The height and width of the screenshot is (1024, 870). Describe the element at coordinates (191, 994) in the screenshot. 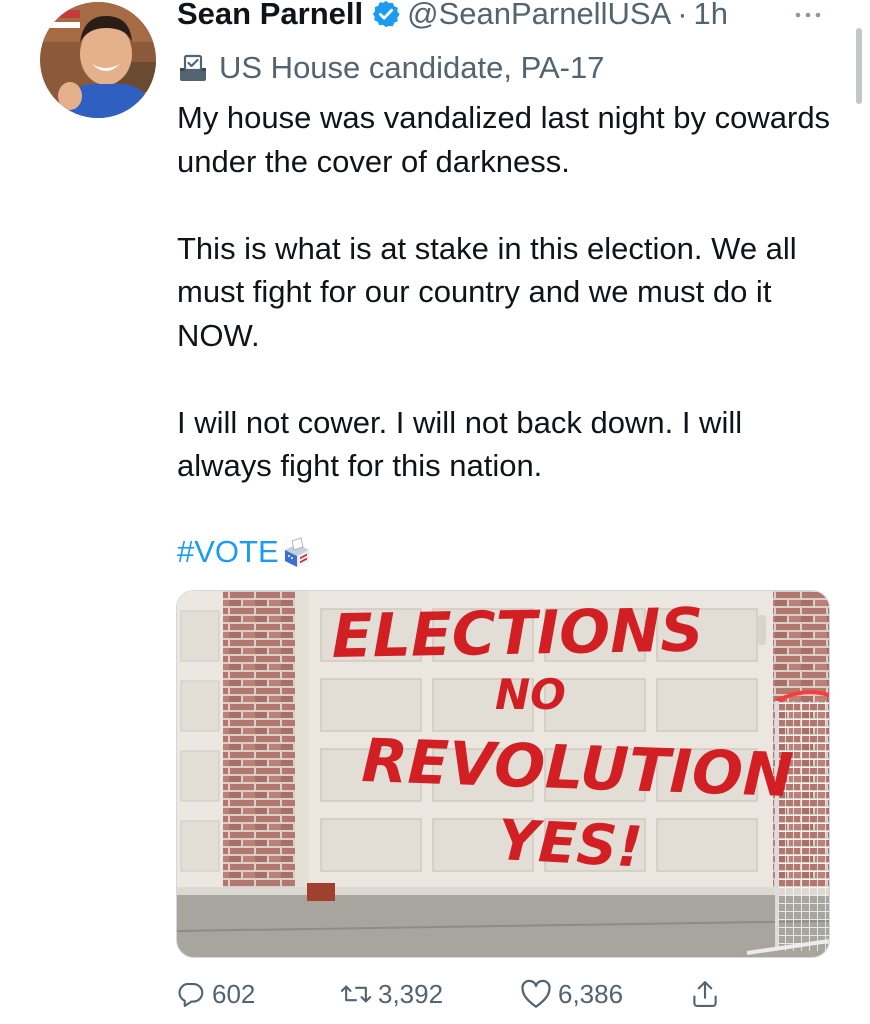

I see `reply-icon` at that location.